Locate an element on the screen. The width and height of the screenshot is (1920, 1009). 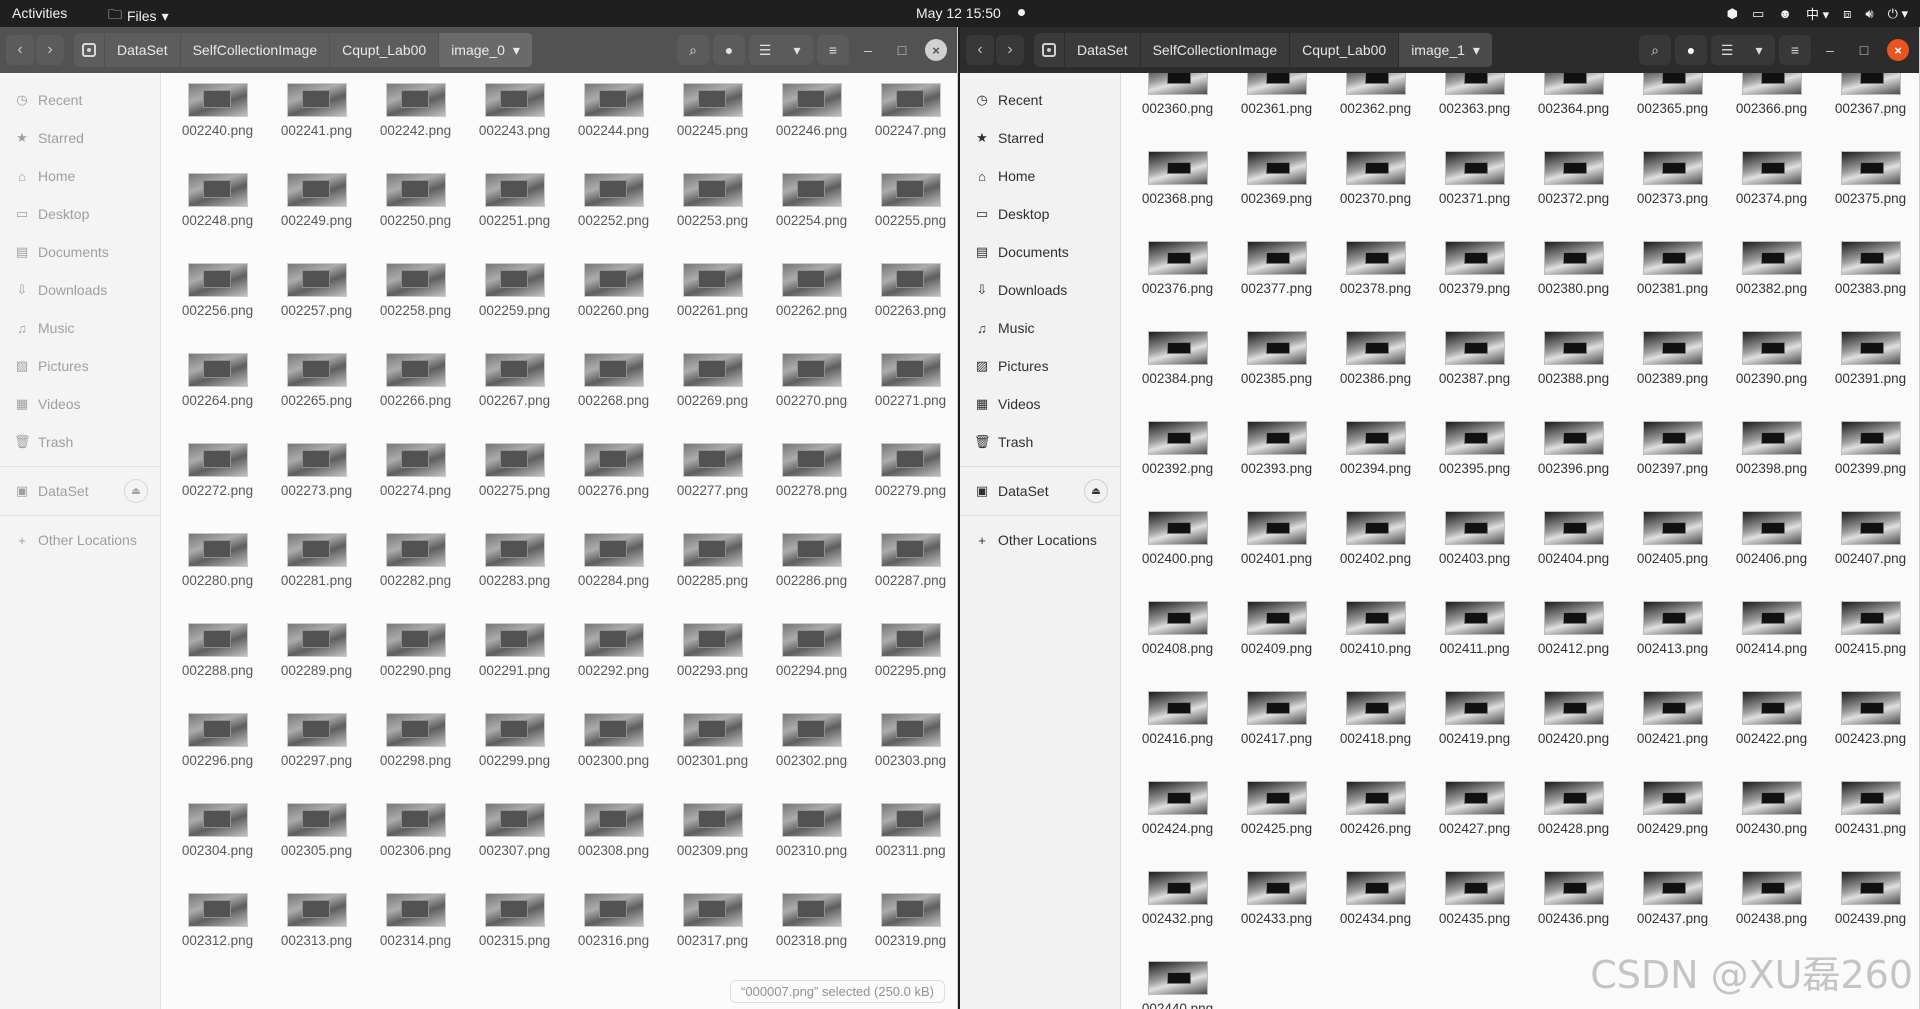
file-item: 002391.png is located at coordinates (1870, 366).